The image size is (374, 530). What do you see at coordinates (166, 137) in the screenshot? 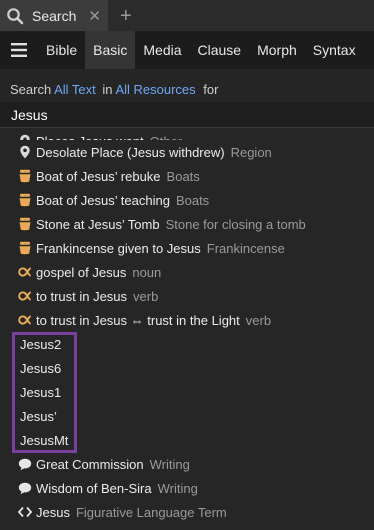
I see `result-type: Other` at bounding box center [166, 137].